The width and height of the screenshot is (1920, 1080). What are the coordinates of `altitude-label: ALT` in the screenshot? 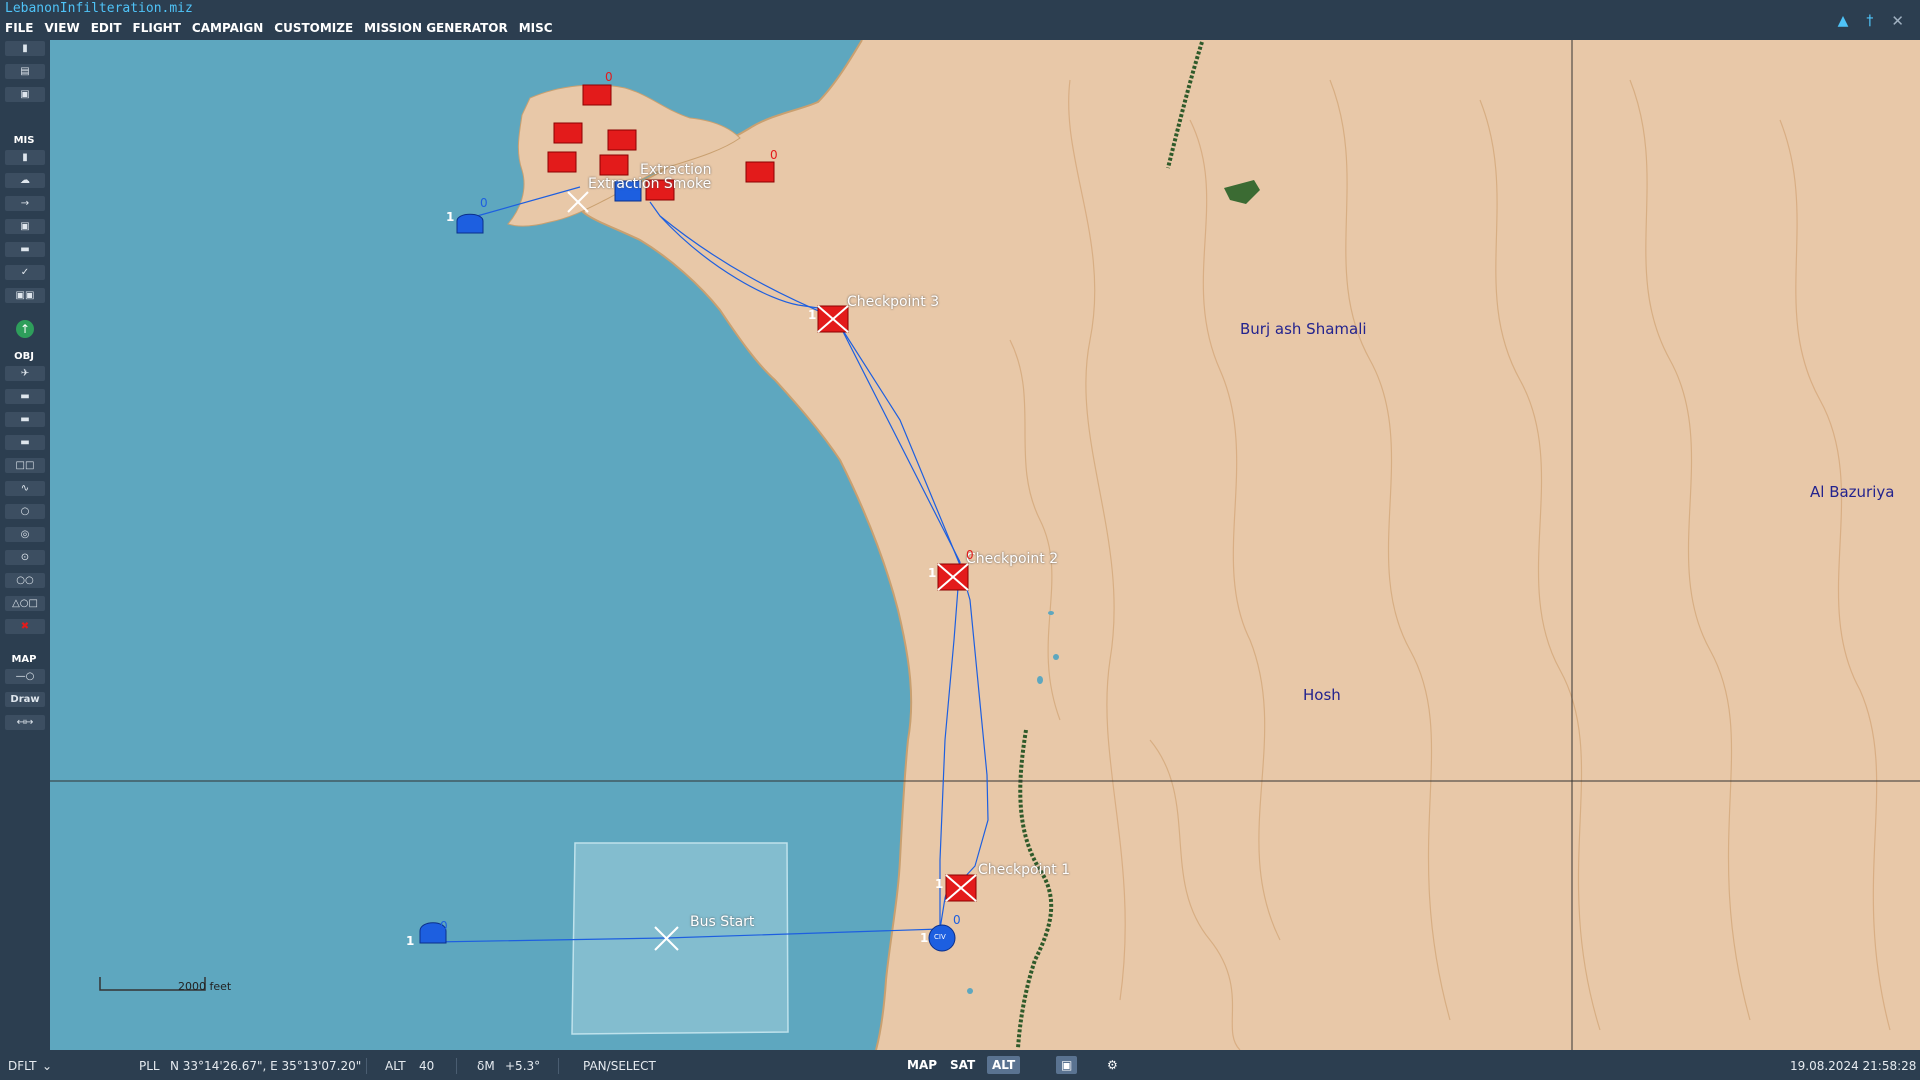 It's located at (395, 1066).